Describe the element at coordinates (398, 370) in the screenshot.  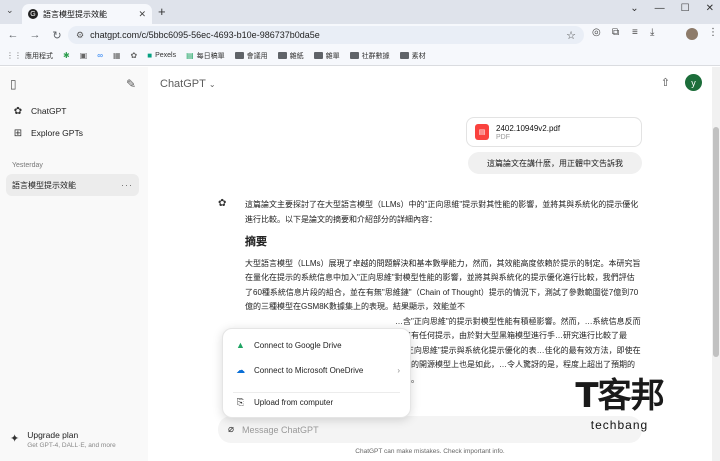
I see `chevron-right-icon: ›` at that location.